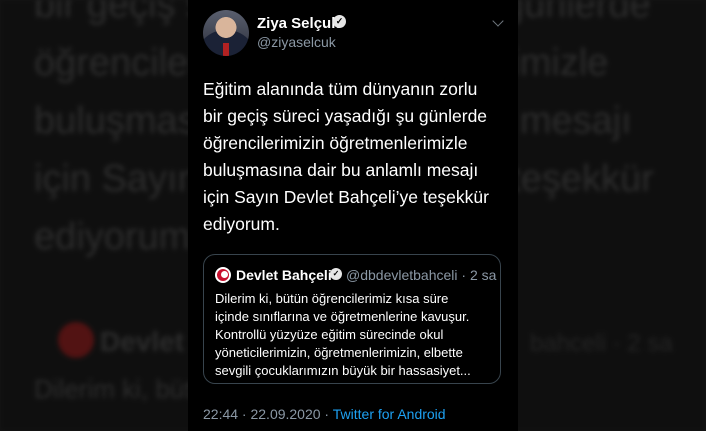 The width and height of the screenshot is (706, 431). I want to click on tweet-meta: 22:44 · 22.09.2020 · Twitter for Android, so click(324, 414).